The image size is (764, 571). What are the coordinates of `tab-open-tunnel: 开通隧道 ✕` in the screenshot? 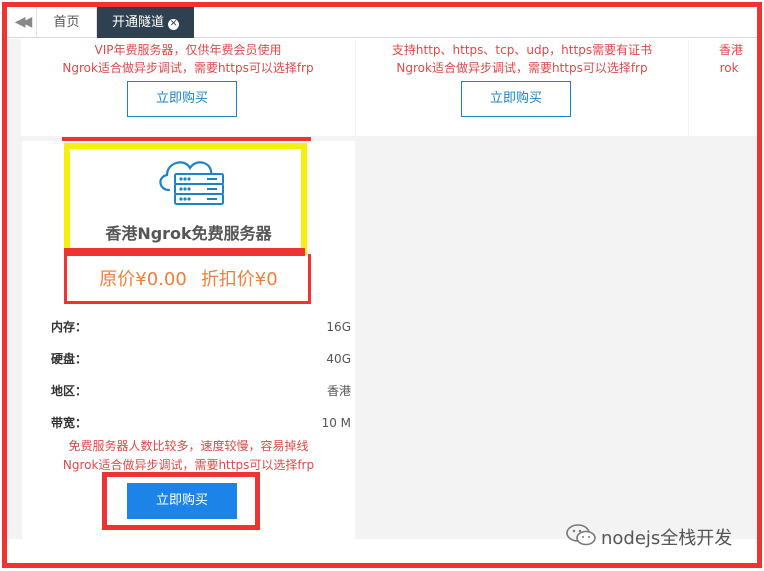 It's located at (145, 22).